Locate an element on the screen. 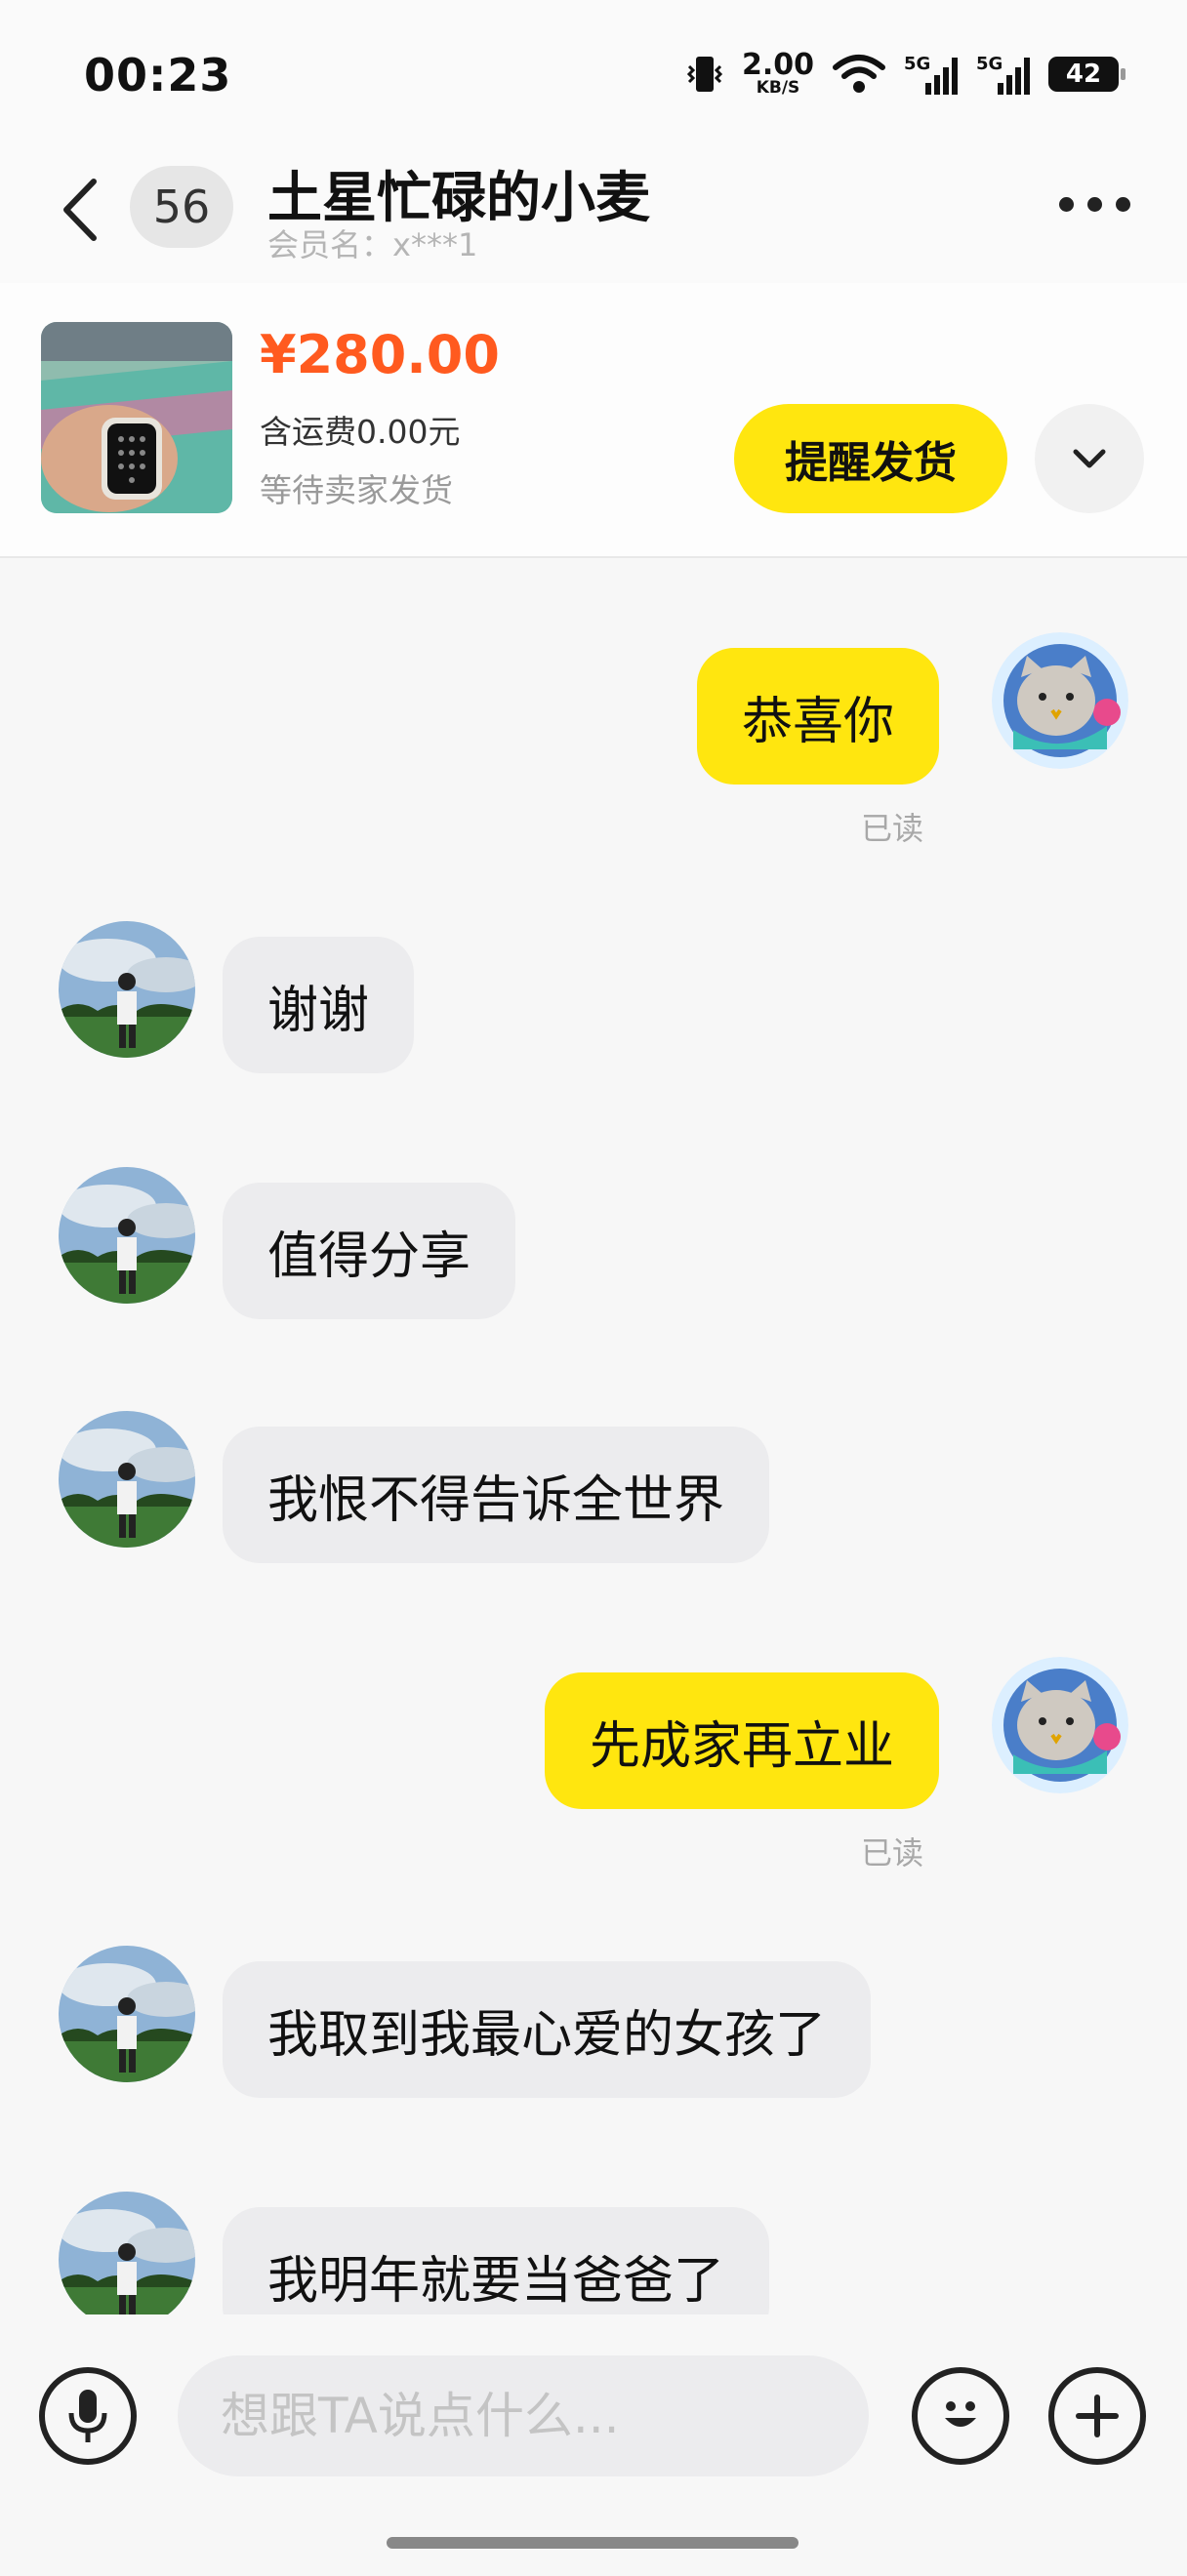 The image size is (1187, 2576). message-bubble-received: 值得分享 is located at coordinates (369, 1251).